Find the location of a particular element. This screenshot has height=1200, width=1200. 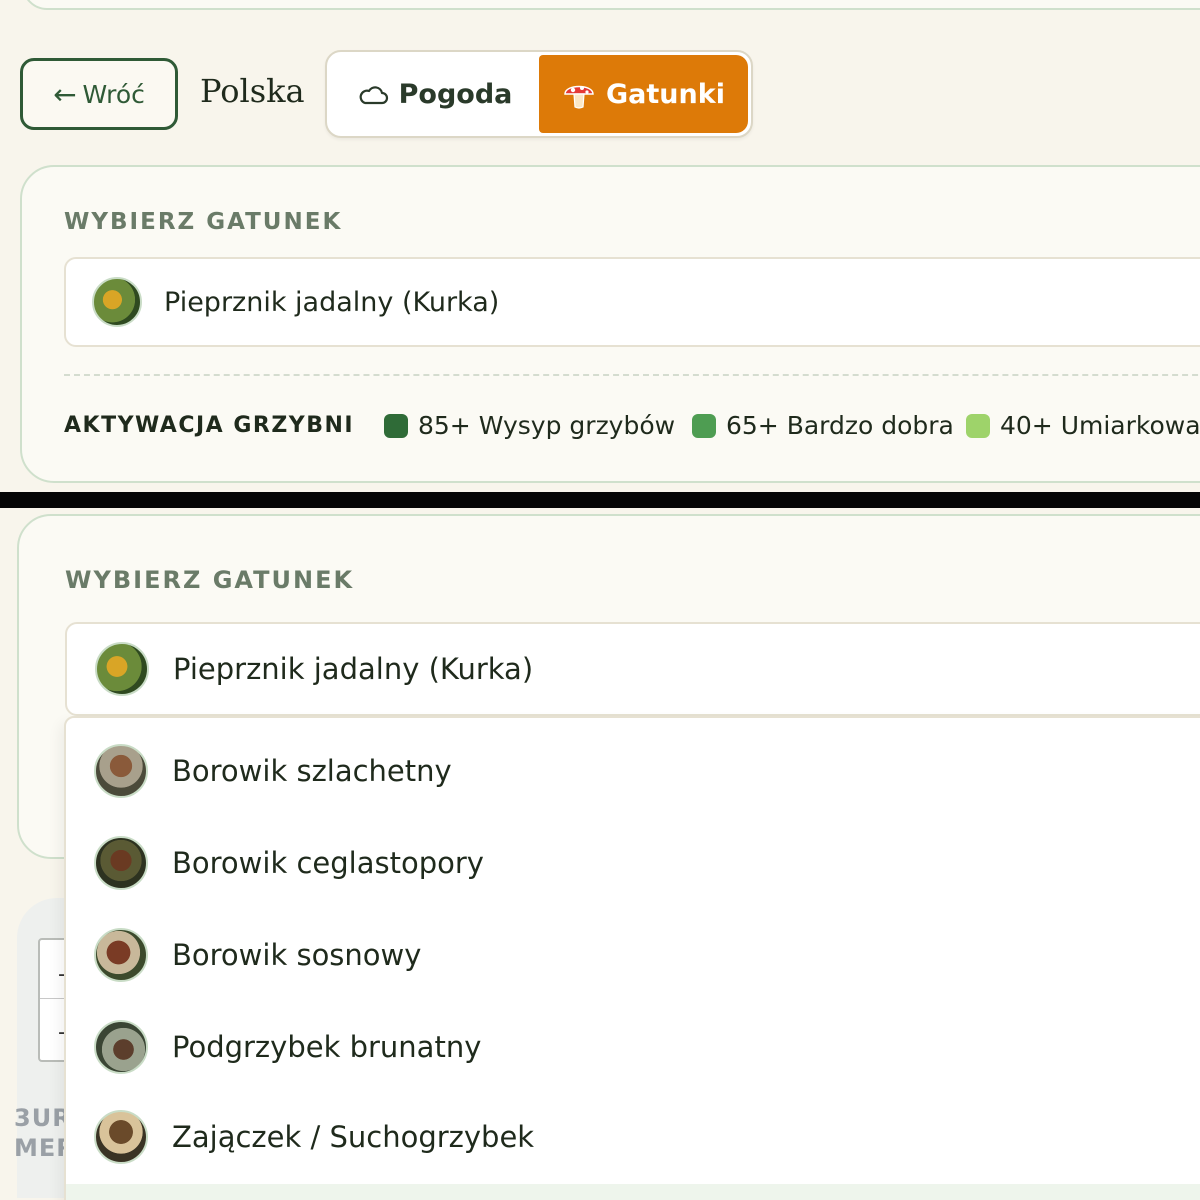

region-title: Polska is located at coordinates (252, 91).